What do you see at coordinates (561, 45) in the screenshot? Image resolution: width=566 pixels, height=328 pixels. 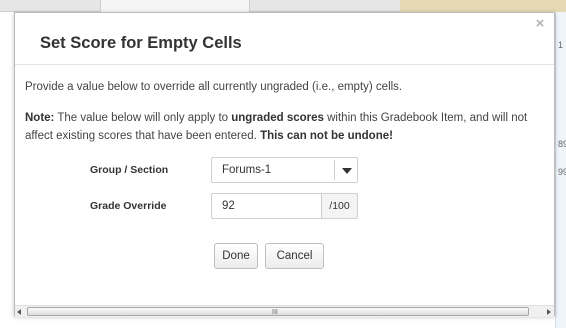 I see `background-cell-text: 1` at bounding box center [561, 45].